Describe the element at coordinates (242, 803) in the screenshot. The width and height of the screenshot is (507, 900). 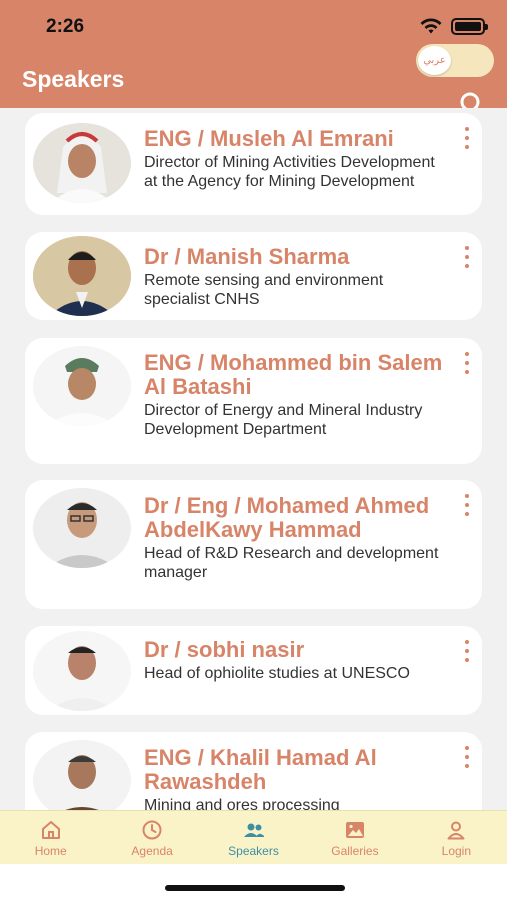
I see `speaker-role: Mining and ores processing` at that location.